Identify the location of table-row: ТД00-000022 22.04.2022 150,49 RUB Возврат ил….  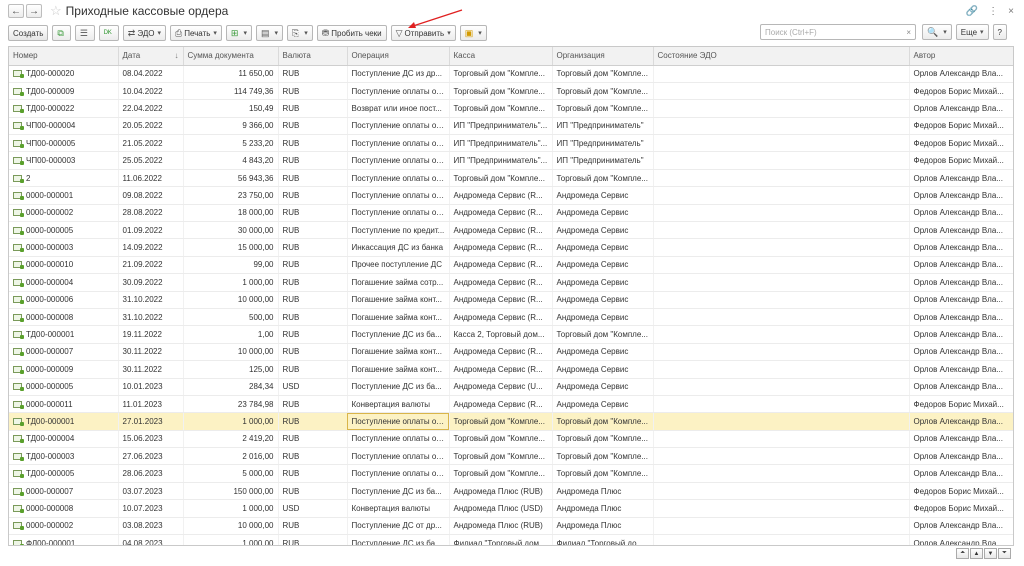
(511, 108).